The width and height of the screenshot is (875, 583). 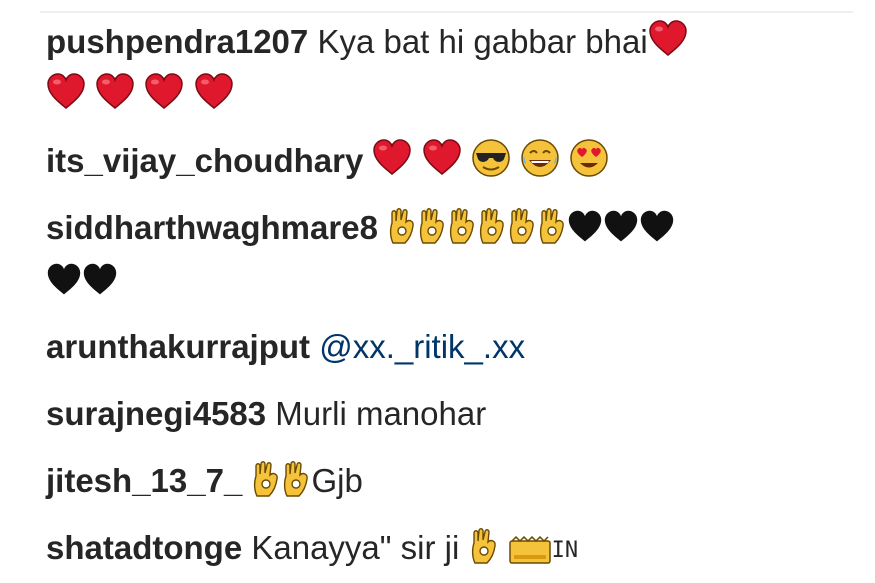 I want to click on comment-username: jitesh_13_7_, so click(x=144, y=480).